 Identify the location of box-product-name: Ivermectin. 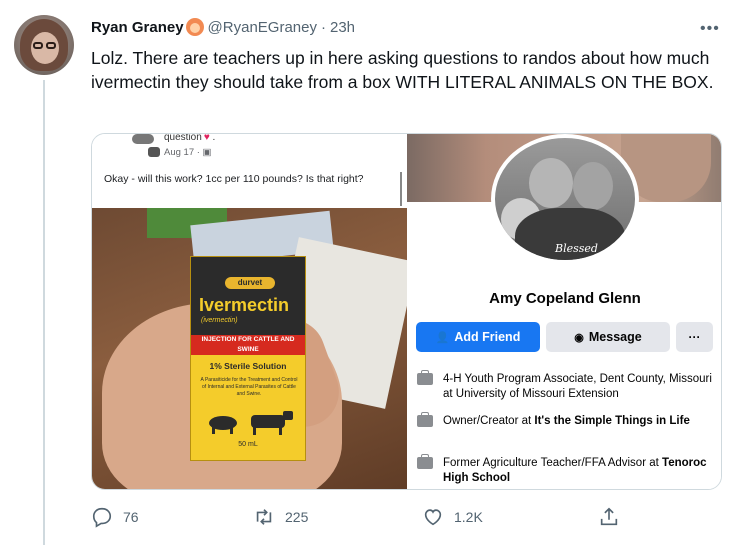
(244, 305).